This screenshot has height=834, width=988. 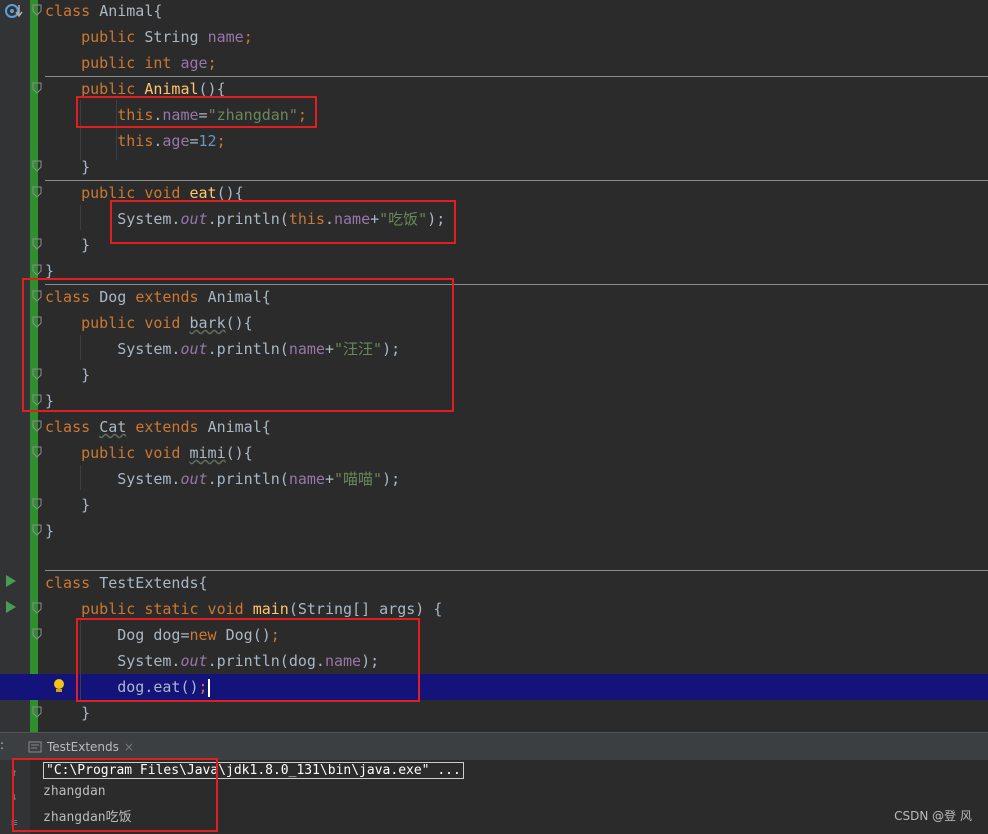 What do you see at coordinates (176, 37) in the screenshot?
I see `code-token: String` at bounding box center [176, 37].